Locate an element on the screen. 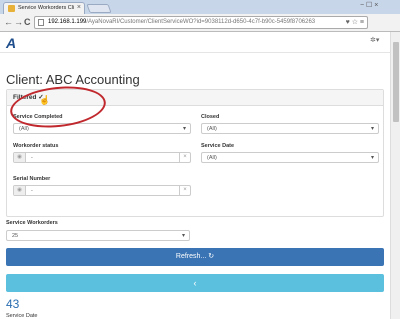  page-icon is located at coordinates (41, 22).